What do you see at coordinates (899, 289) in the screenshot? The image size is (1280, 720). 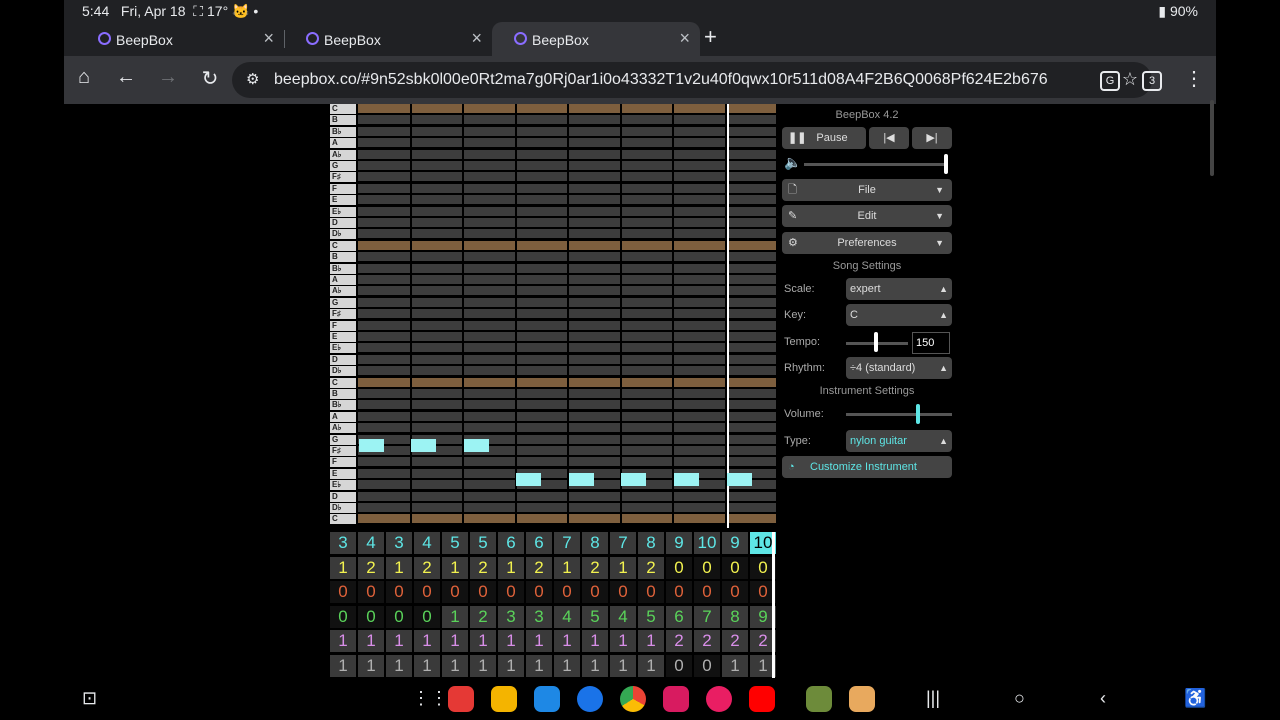 I see `scale-select: expert ▲` at bounding box center [899, 289].